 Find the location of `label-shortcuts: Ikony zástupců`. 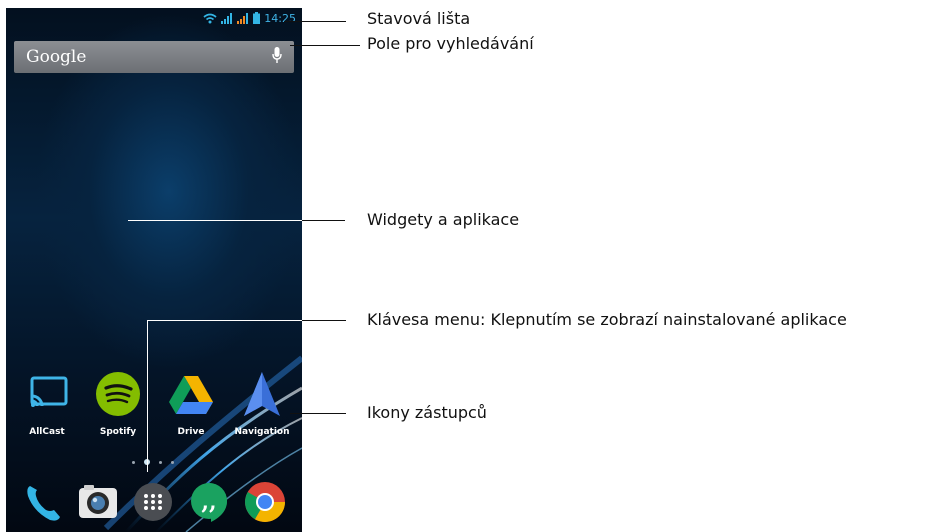

label-shortcuts: Ikony zástupců is located at coordinates (427, 412).